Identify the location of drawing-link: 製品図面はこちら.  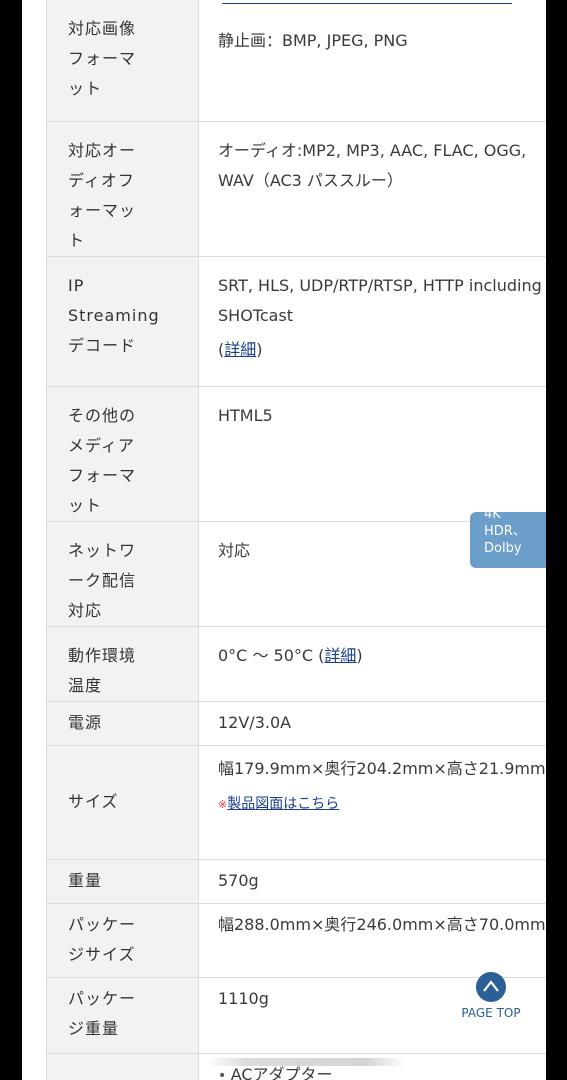
(283, 804).